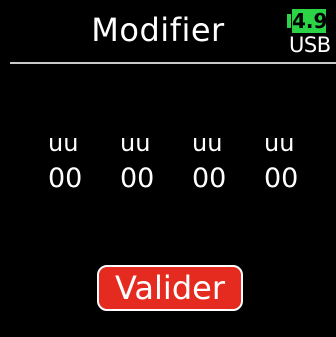 The image size is (336, 337). I want to click on power-source-label: USB, so click(310, 45).